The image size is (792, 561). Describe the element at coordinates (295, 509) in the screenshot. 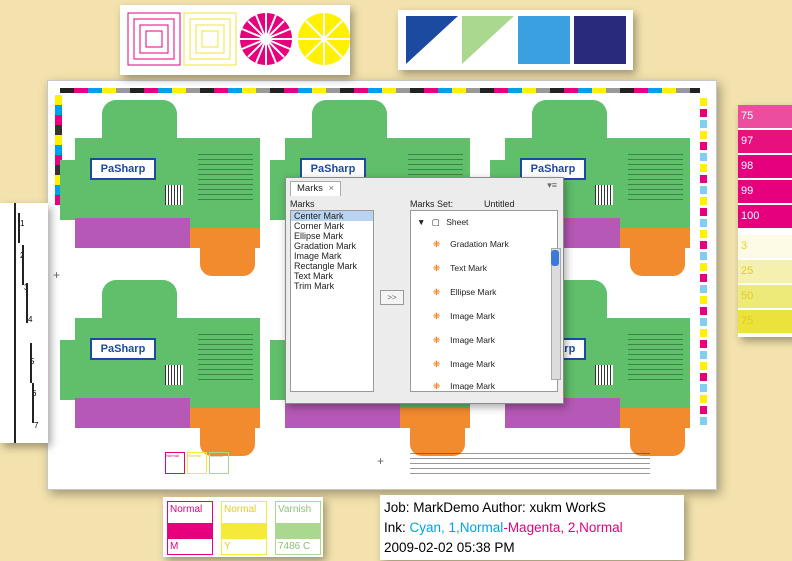

I see `legend-label: Varnish` at that location.